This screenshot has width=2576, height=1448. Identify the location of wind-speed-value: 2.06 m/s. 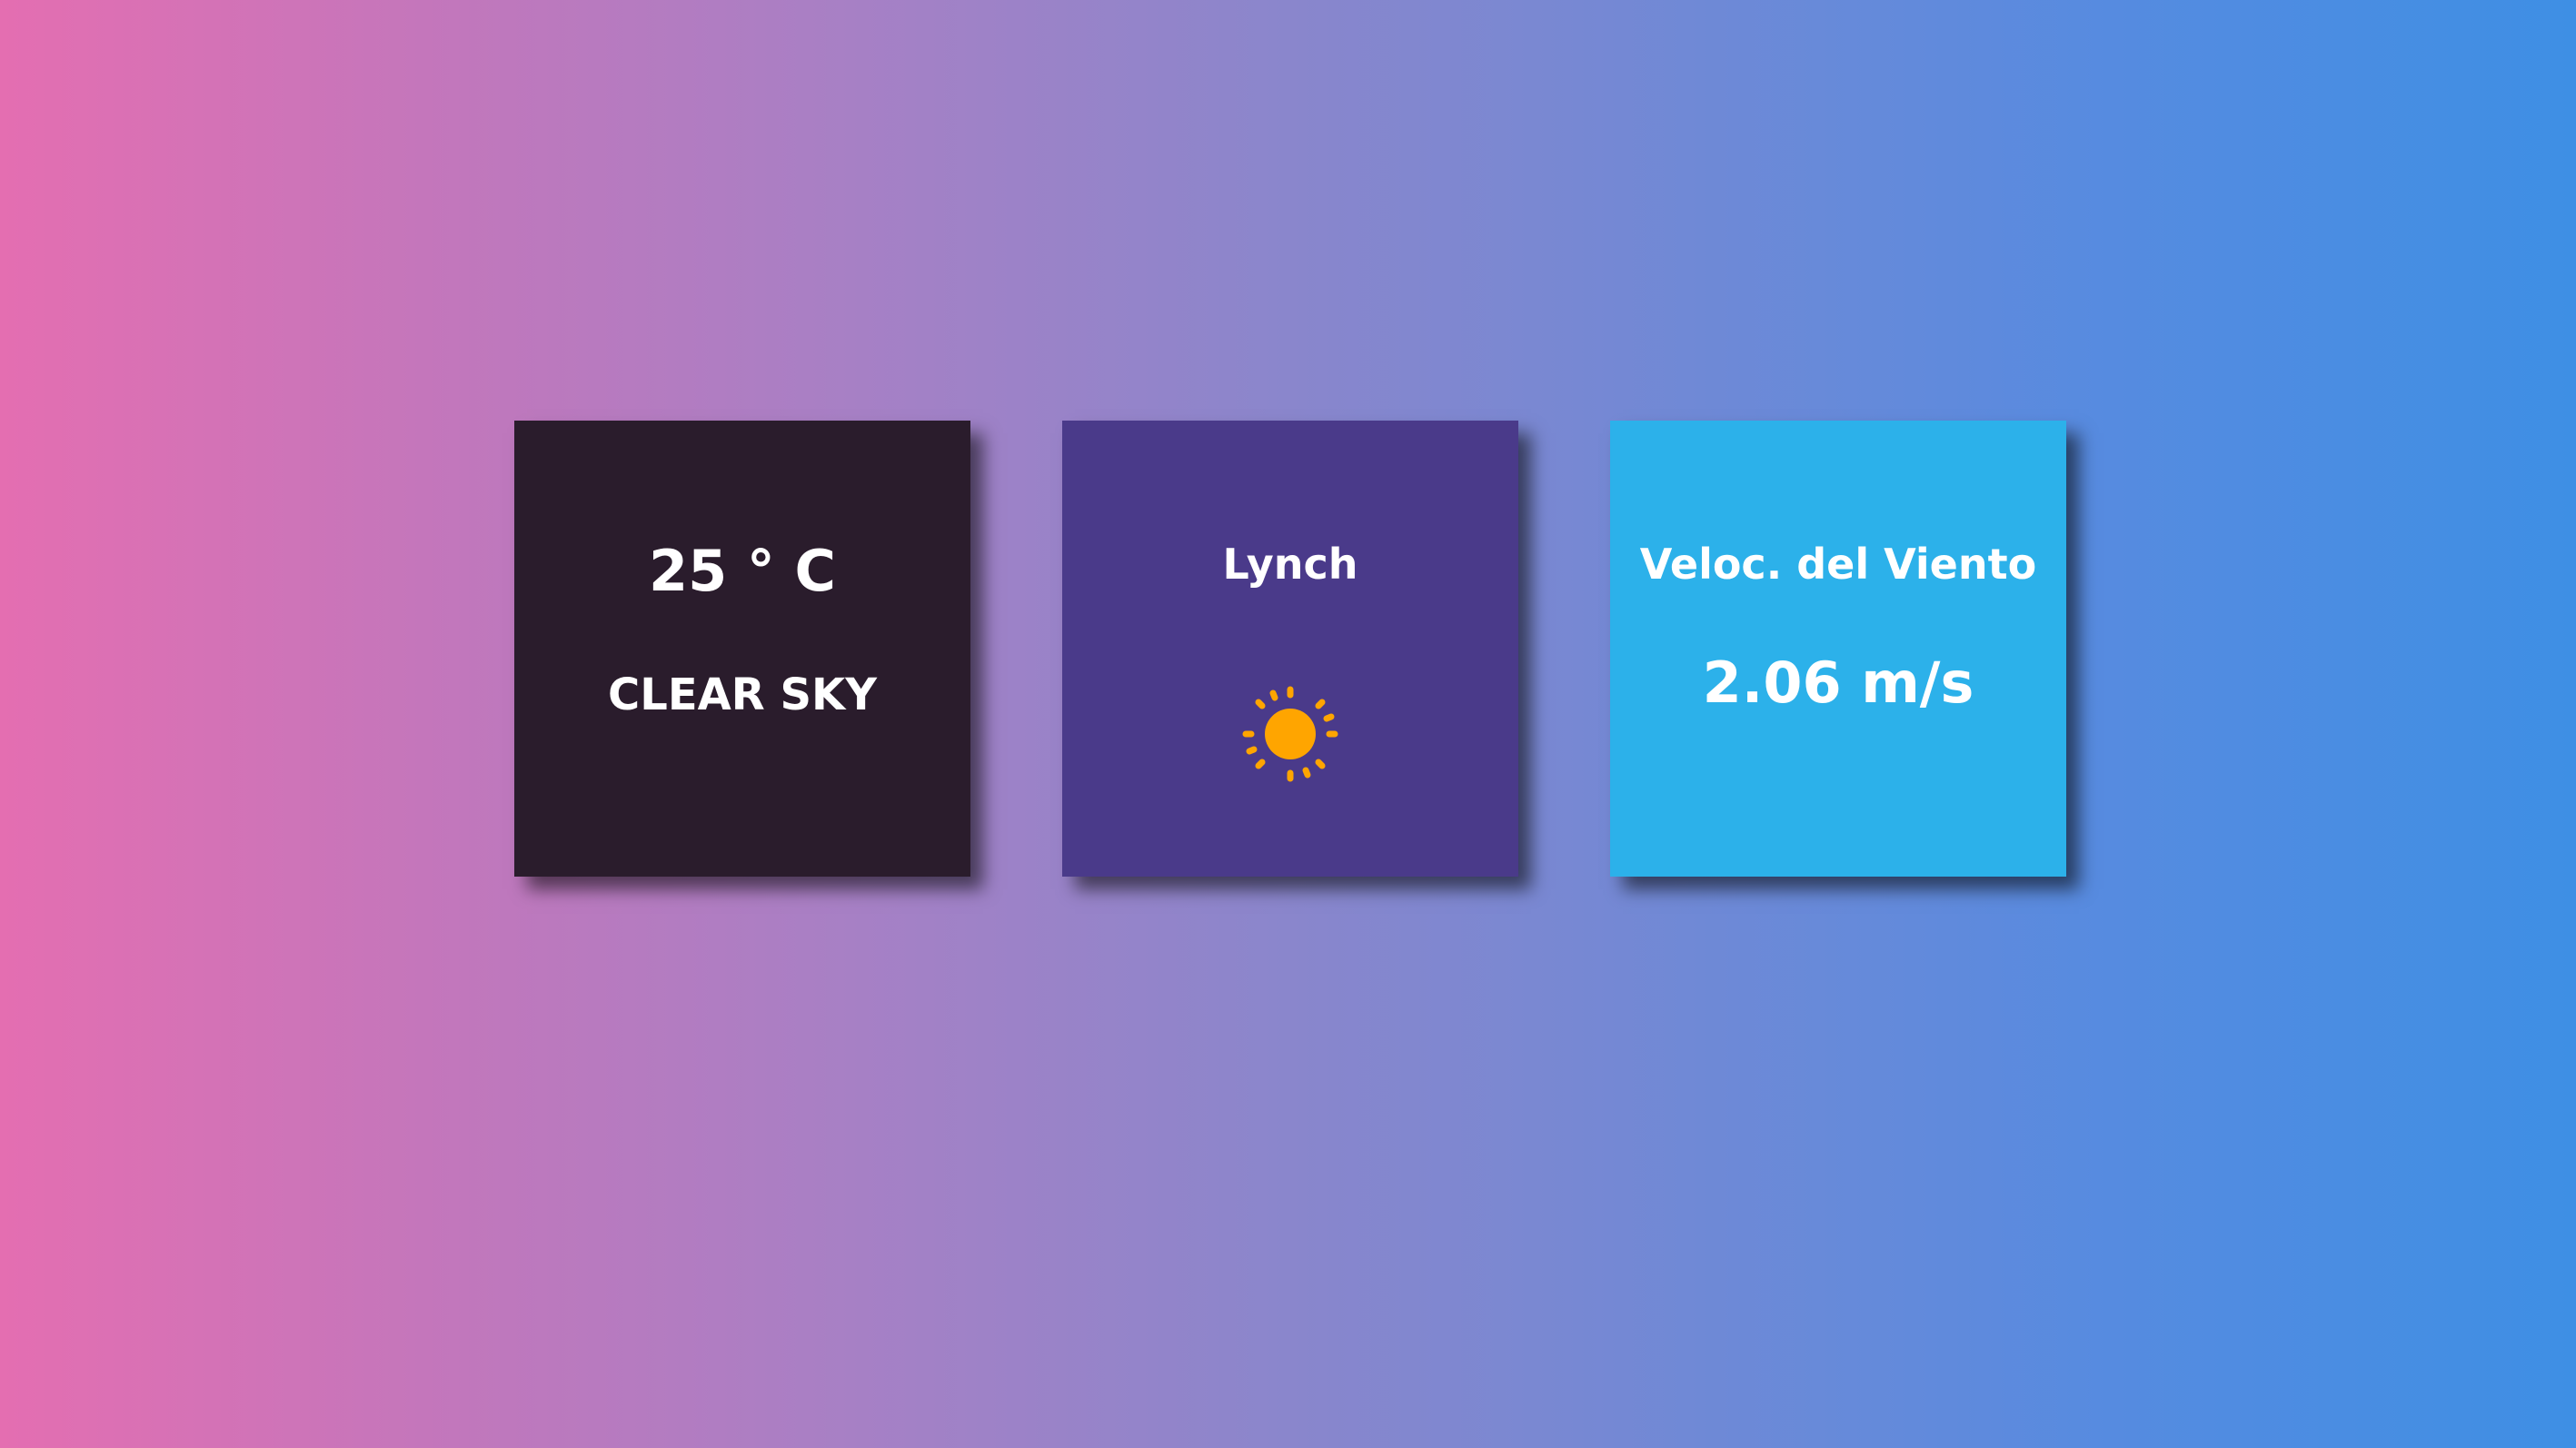
(1838, 683).